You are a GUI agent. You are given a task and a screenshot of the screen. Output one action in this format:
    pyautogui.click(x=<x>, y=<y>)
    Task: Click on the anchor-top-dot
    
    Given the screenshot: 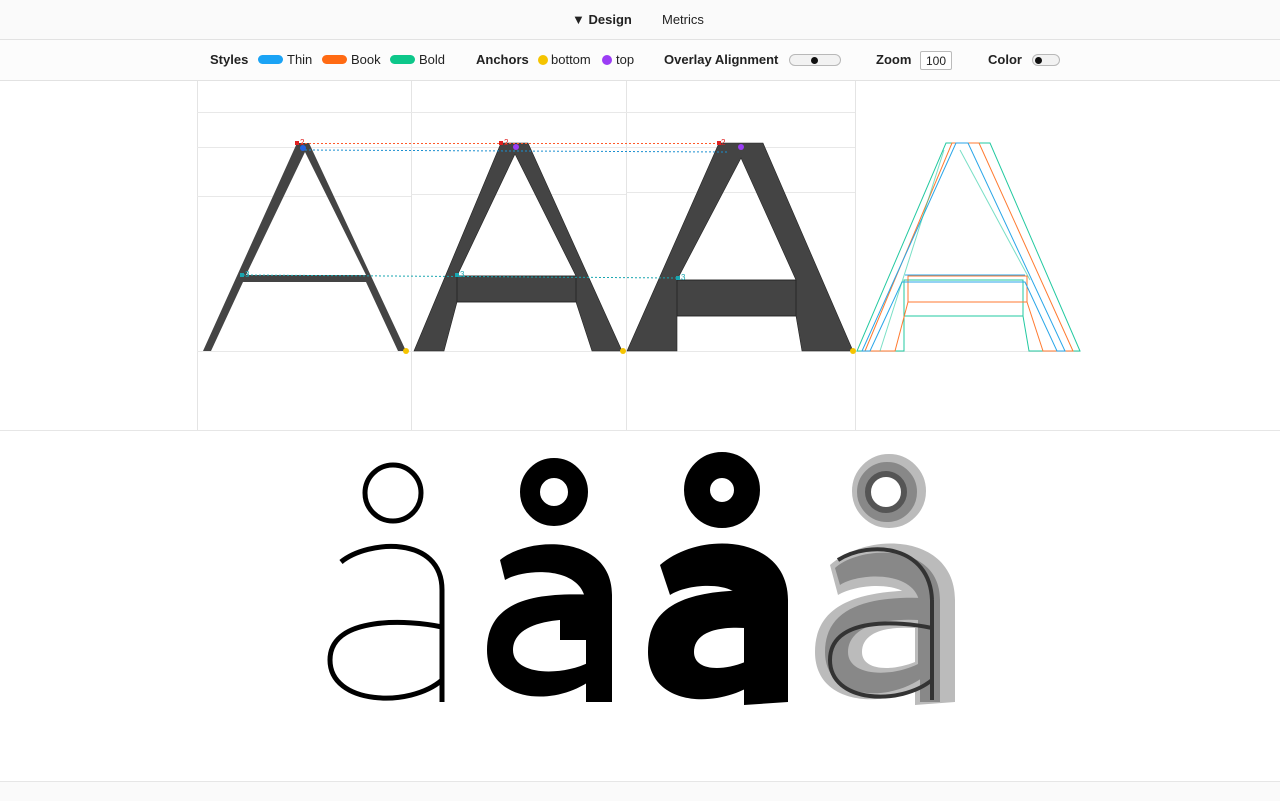 What is the action you would take?
    pyautogui.click(x=607, y=60)
    